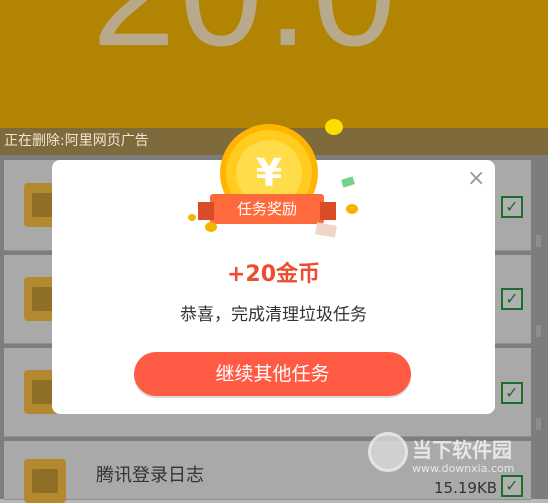 This screenshot has height=503, width=548. What do you see at coordinates (273, 274) in the screenshot?
I see `reward-amount: +20金币` at bounding box center [273, 274].